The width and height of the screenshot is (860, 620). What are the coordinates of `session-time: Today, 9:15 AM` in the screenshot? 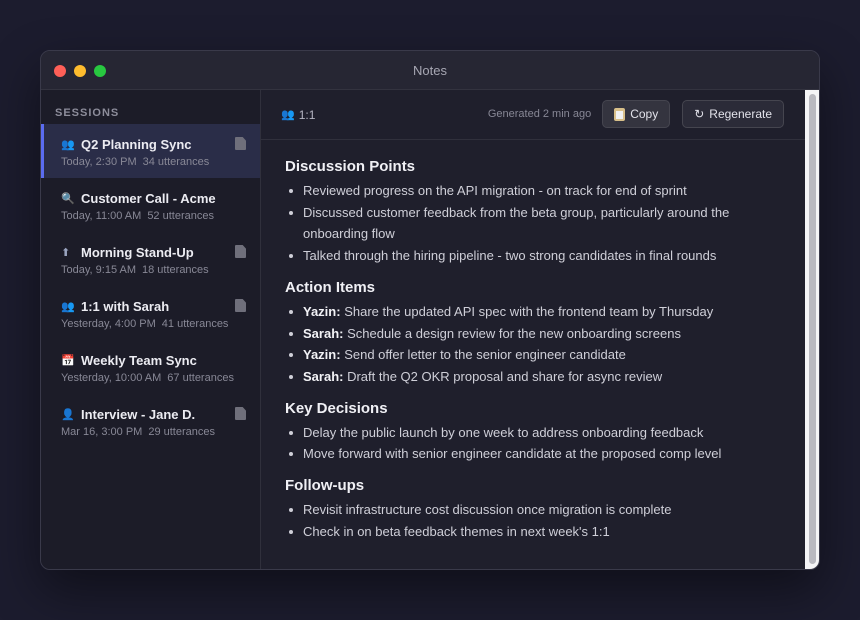 It's located at (99, 270).